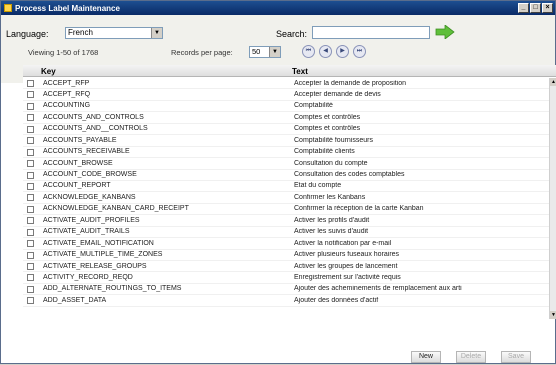 This screenshot has width=556, height=365. Describe the element at coordinates (289, 71) in the screenshot. I see `grid-header: Key Text` at that location.